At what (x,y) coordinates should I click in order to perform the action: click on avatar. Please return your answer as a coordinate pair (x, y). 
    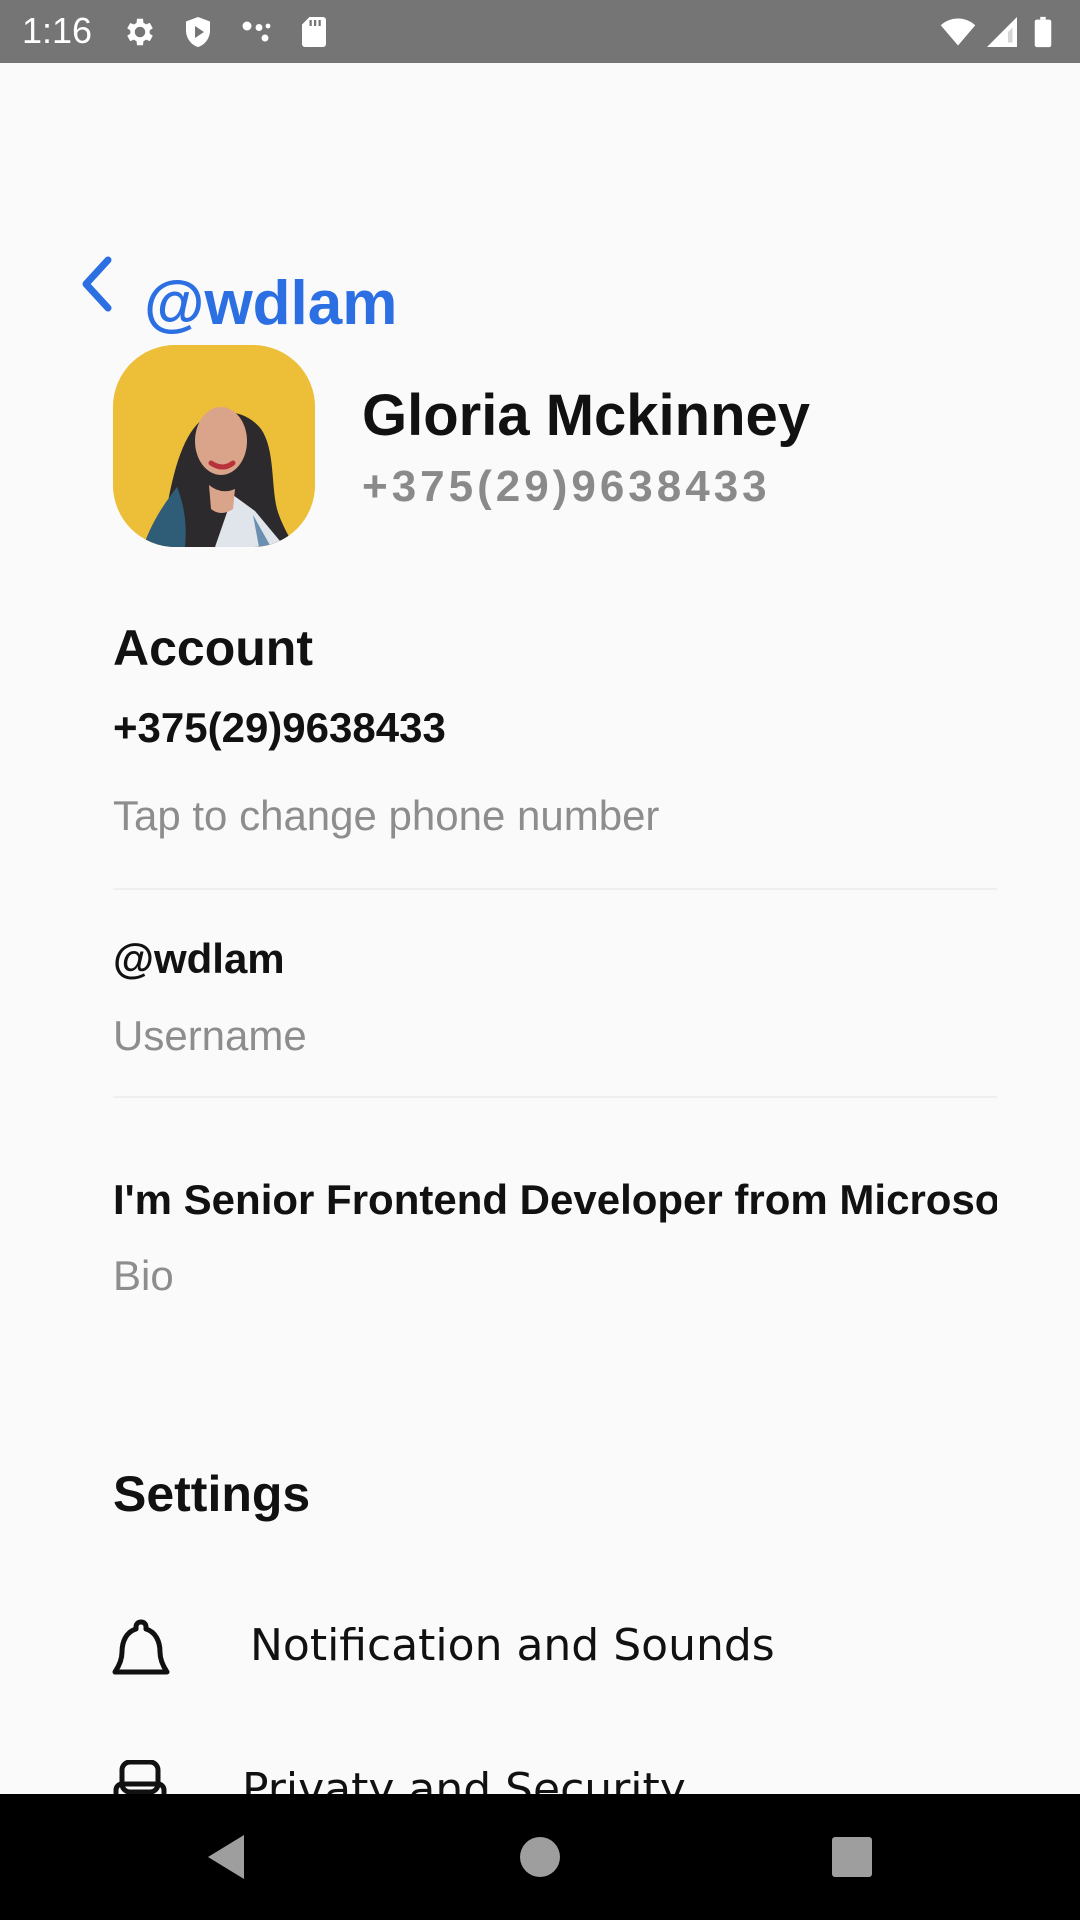
    Looking at the image, I should click on (214, 446).